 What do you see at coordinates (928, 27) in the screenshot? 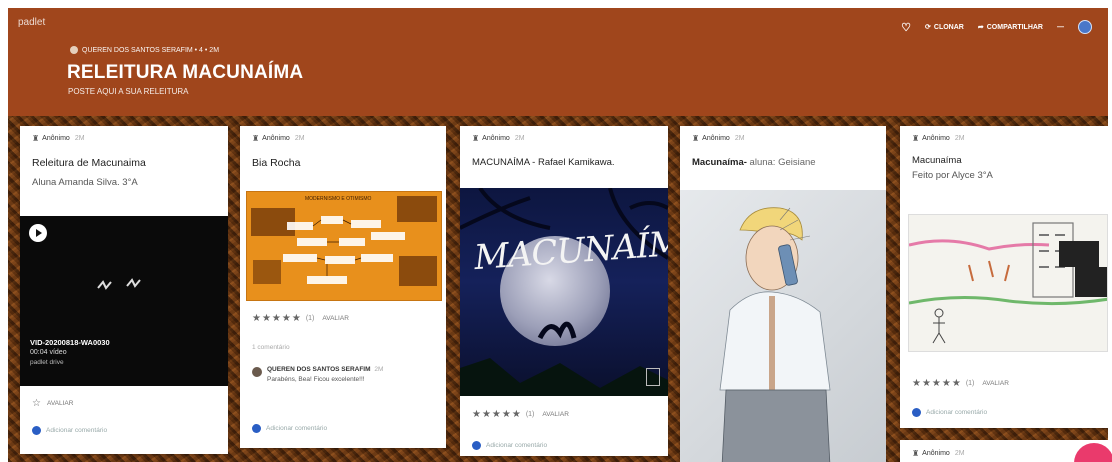
I see `clone-icon: ⟳` at bounding box center [928, 27].